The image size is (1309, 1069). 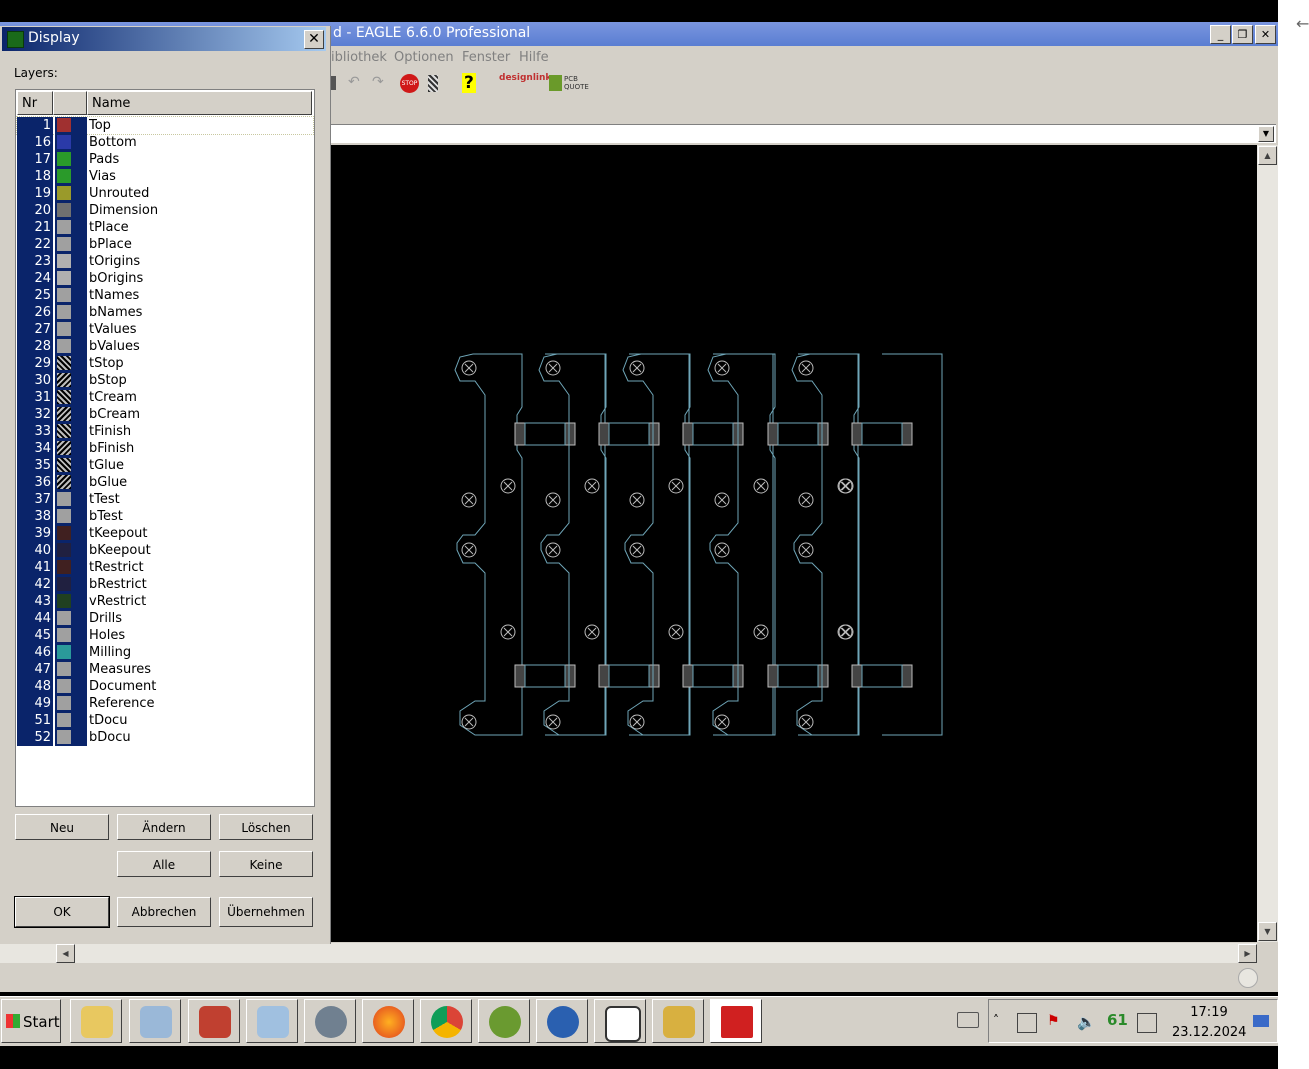 What do you see at coordinates (165, 312) in the screenshot?
I see `layer-row: 26 bNames` at bounding box center [165, 312].